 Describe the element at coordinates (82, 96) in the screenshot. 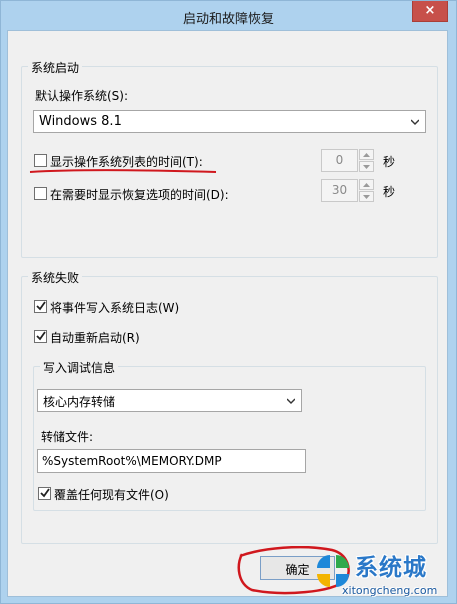

I see `default-os-label: 默认操作系统(S):` at that location.